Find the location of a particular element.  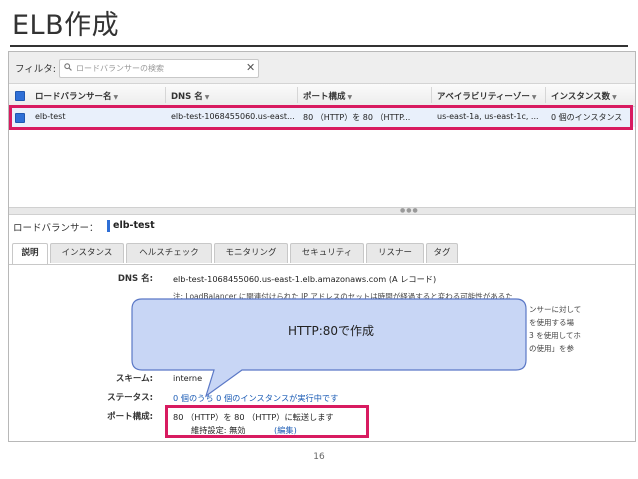

grip-icon: ●●● is located at coordinates (409, 210).